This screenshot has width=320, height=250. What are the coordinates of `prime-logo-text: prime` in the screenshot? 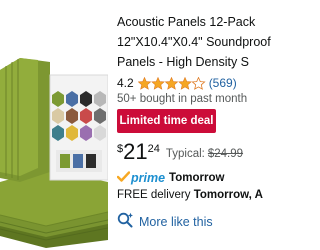 It's located at (148, 178).